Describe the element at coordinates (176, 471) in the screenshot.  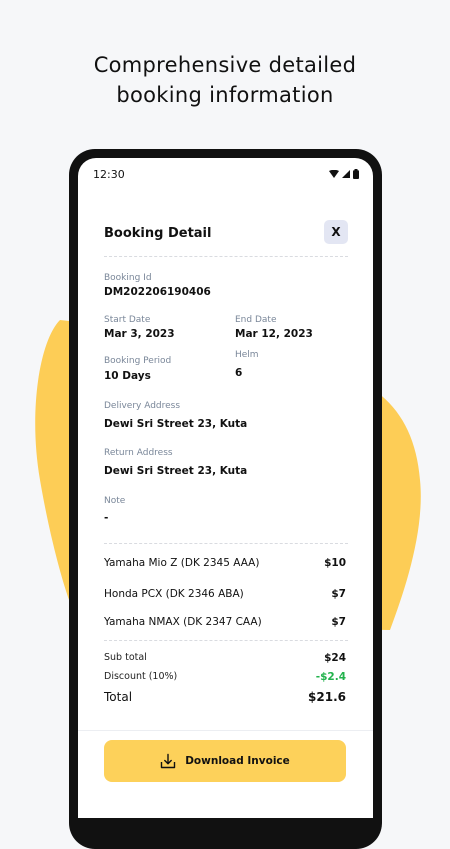
I see `return-address-value: Dewi Sri Street 23, Kuta` at that location.